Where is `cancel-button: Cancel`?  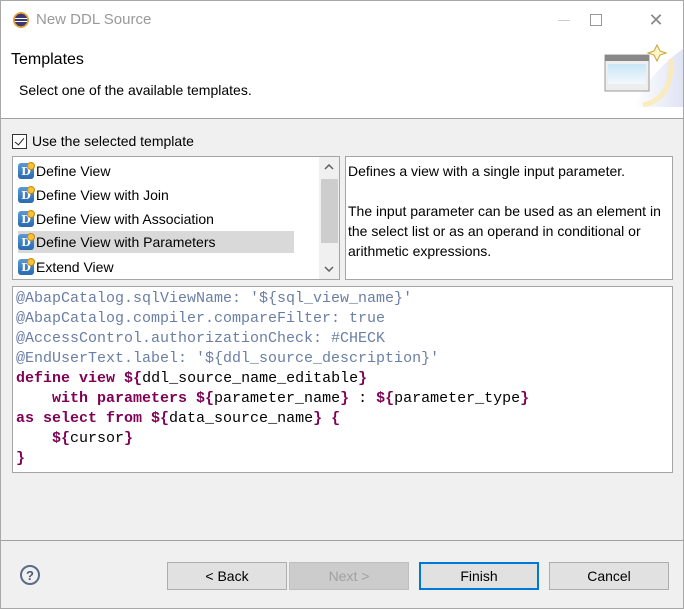
cancel-button: Cancel is located at coordinates (609, 576).